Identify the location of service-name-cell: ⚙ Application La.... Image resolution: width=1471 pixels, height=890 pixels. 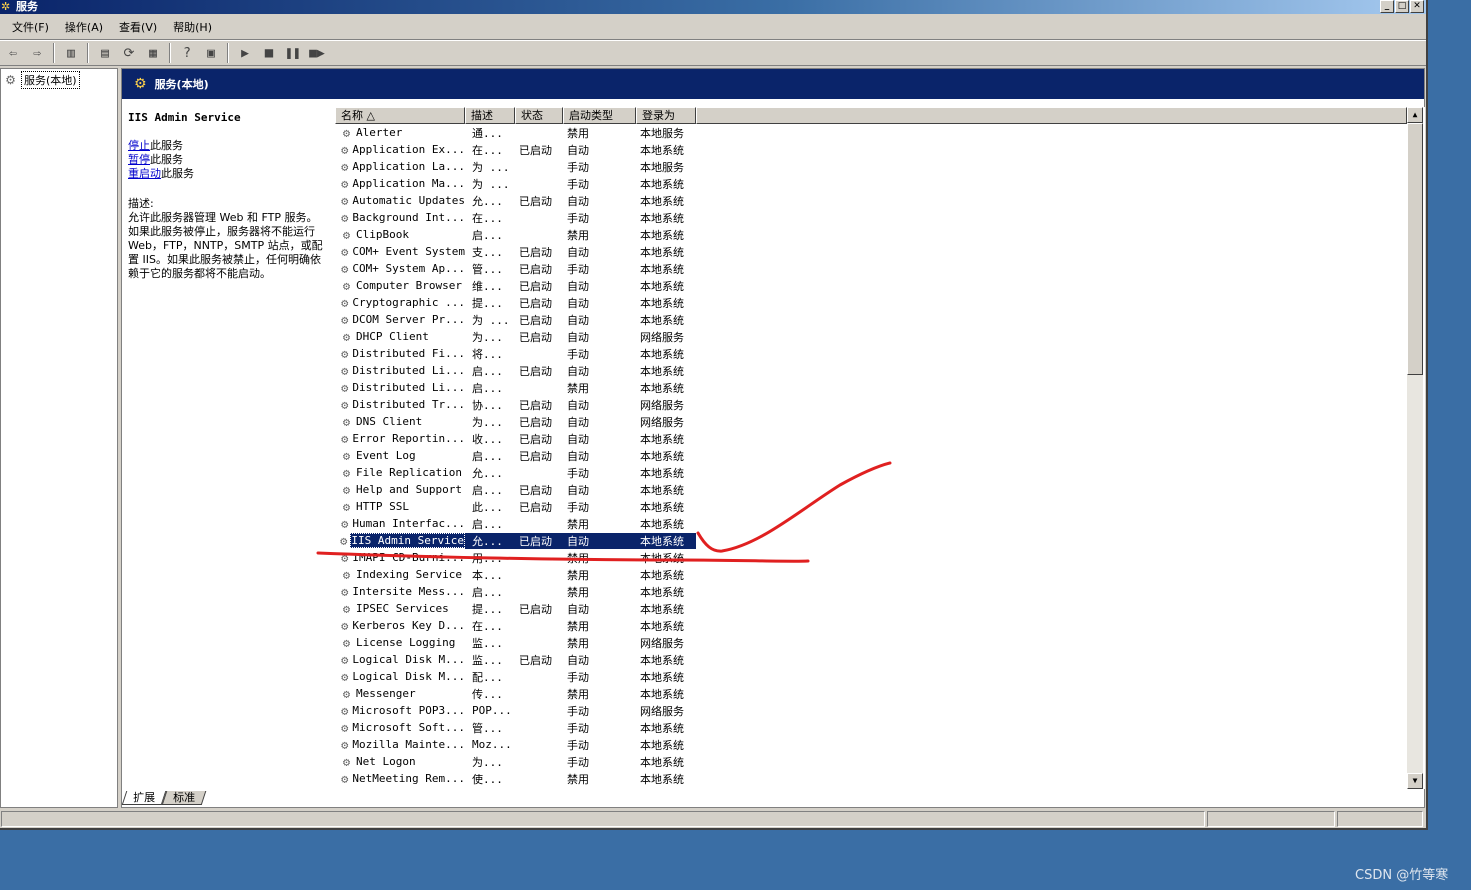
(400, 167).